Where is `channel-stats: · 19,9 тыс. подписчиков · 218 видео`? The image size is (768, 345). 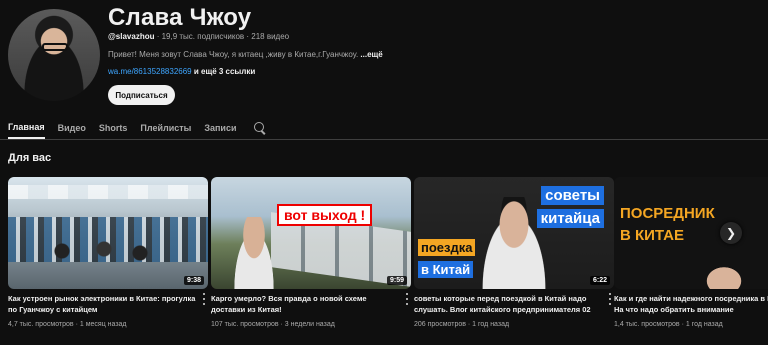
channel-stats: · 19,9 тыс. подписчиков · 218 видео is located at coordinates (222, 36).